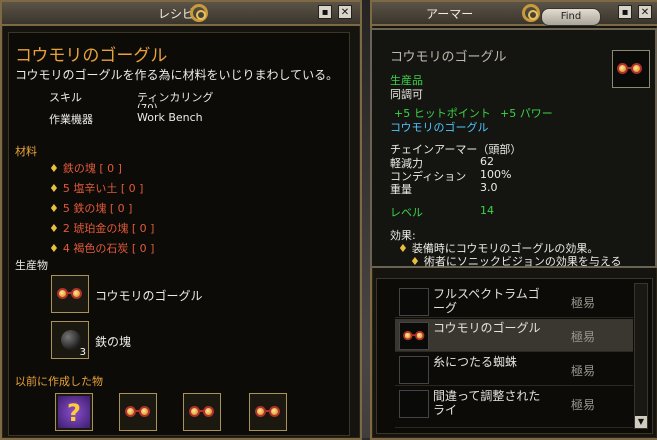 The width and height of the screenshot is (657, 440). I want to click on previous-heading: 以前に作成した物, so click(59, 381).